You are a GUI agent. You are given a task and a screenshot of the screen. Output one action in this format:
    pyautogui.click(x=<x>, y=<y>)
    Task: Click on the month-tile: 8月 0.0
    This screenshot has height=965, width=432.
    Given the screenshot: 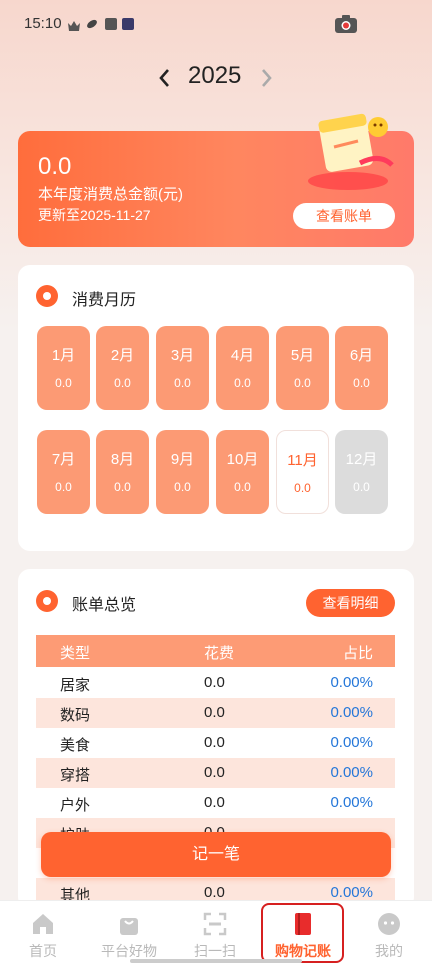 What is the action you would take?
    pyautogui.click(x=122, y=472)
    